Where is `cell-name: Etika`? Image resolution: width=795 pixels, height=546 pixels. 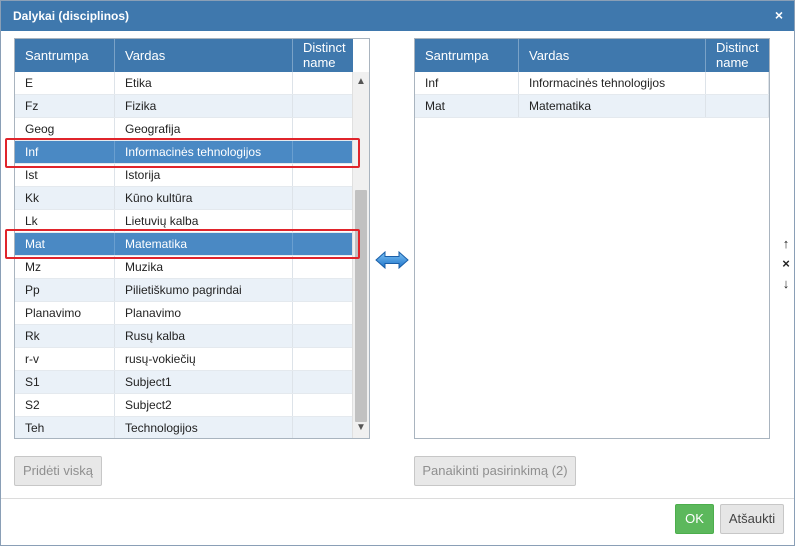
cell-name: Etika is located at coordinates (204, 83).